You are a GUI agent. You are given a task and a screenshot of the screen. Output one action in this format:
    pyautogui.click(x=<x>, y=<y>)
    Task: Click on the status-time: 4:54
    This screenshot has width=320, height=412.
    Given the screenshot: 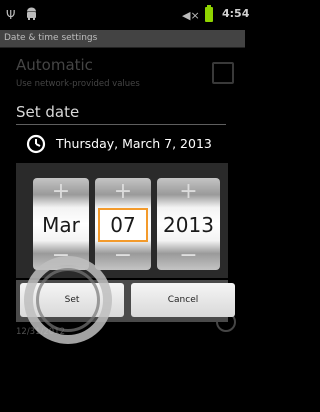 What is the action you would take?
    pyautogui.click(x=236, y=13)
    